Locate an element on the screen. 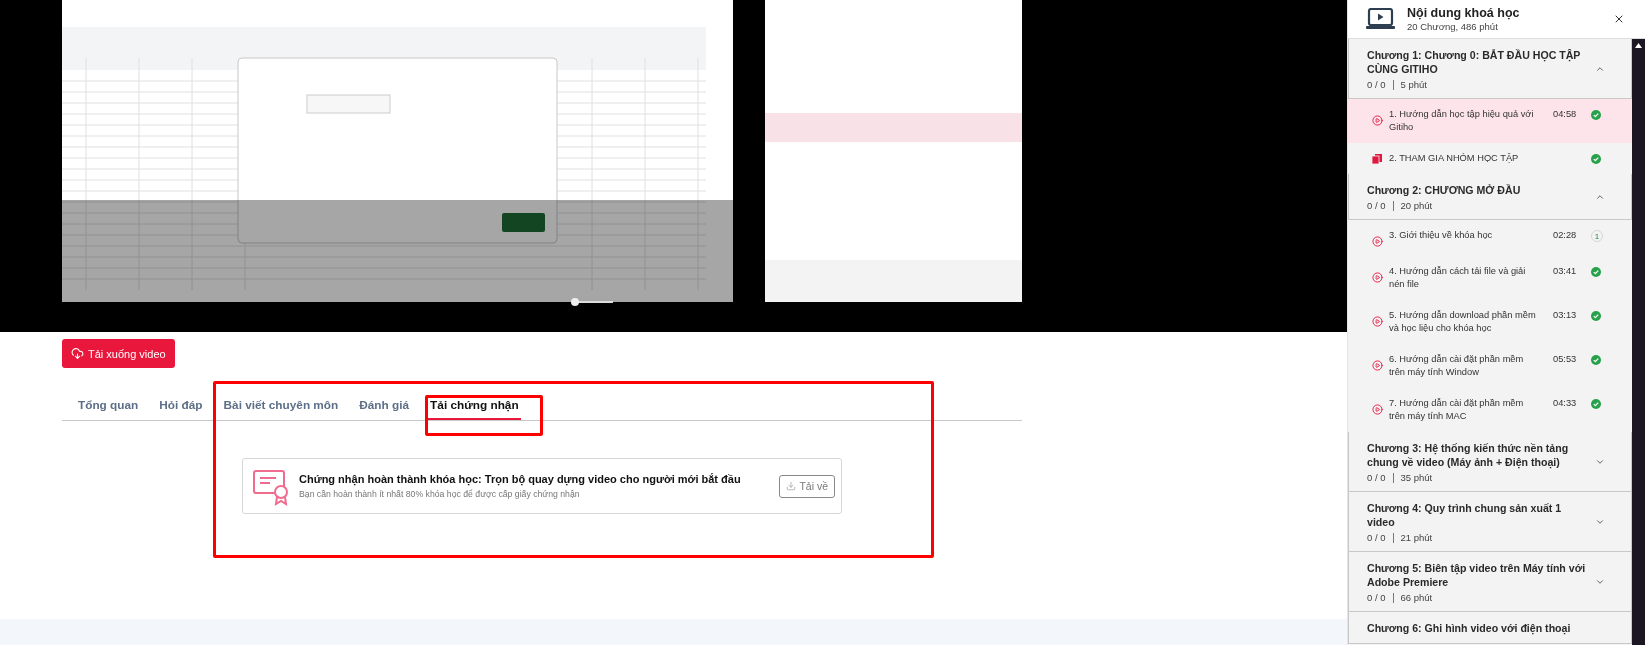  lesson-item: 3. Giới thiệu về khóa học 02:28 1 is located at coordinates (1490, 238).